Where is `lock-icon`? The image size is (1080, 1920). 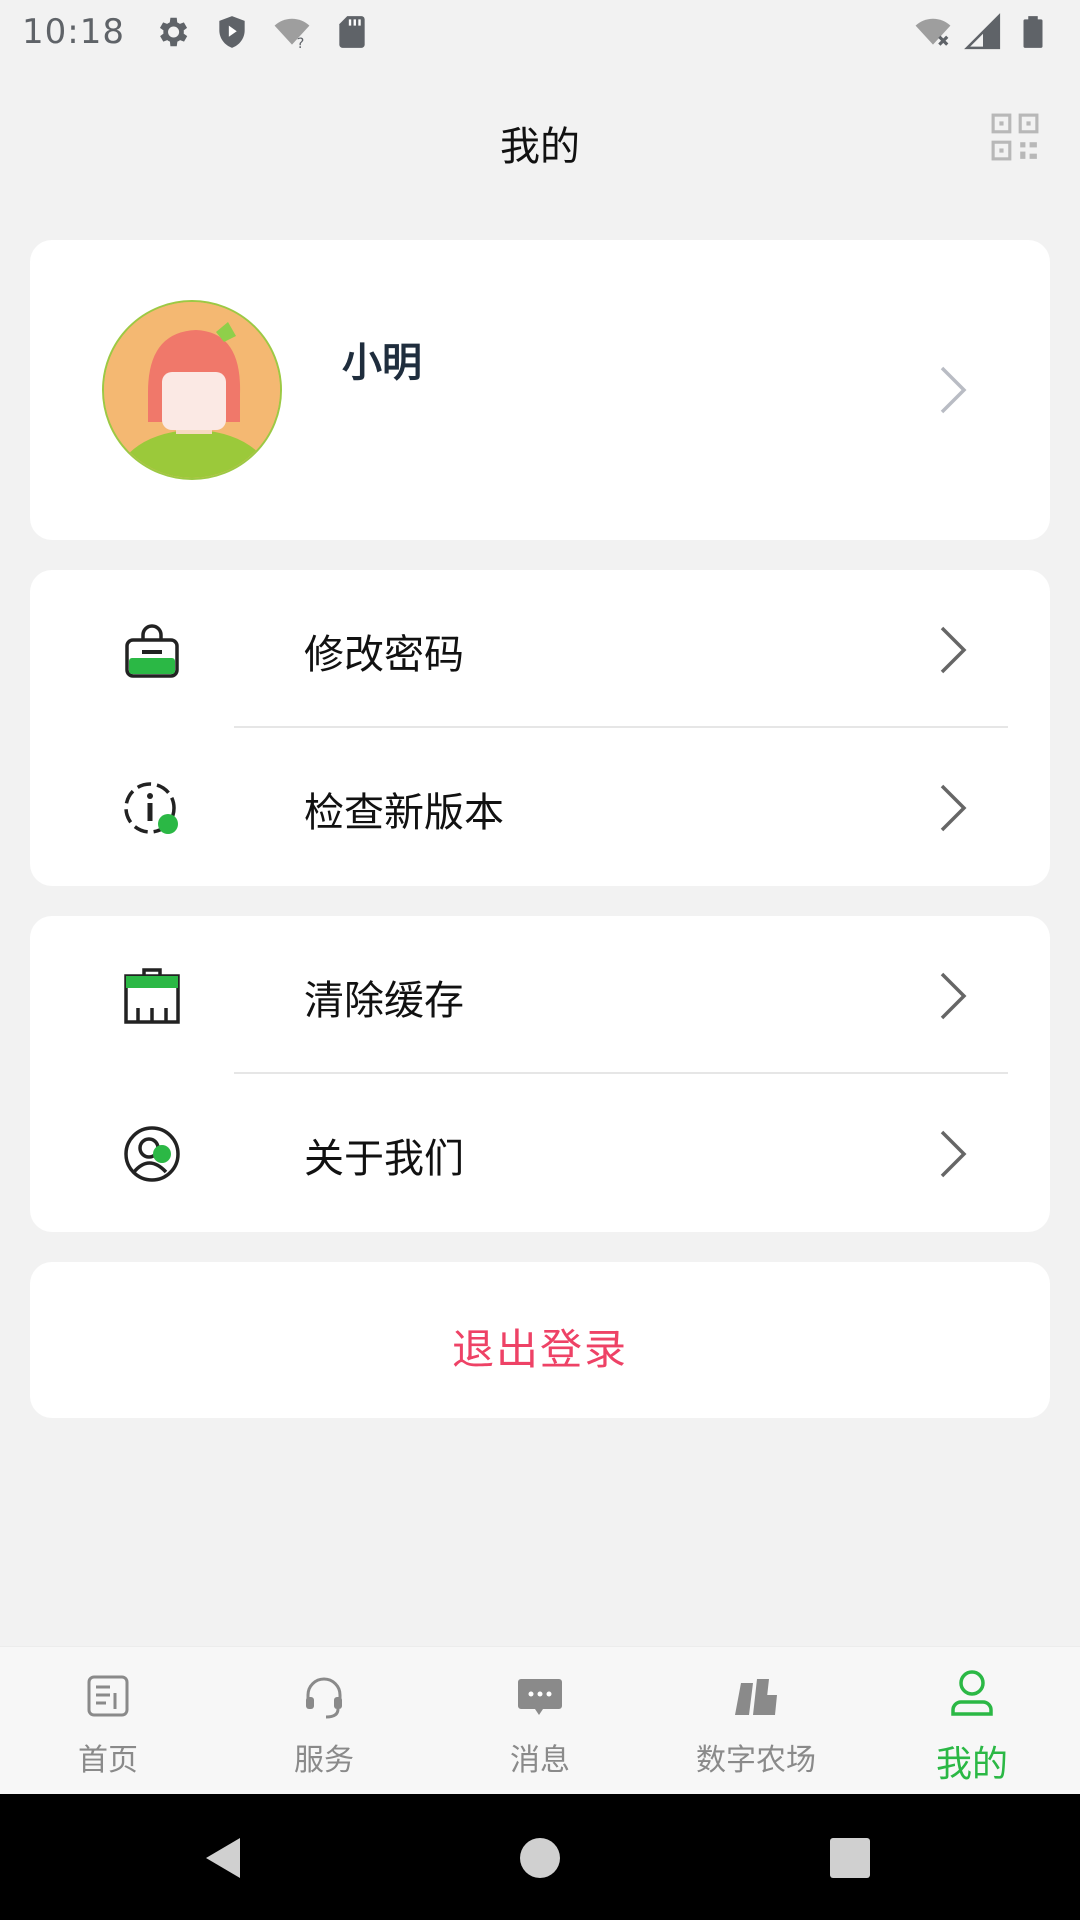
lock-icon is located at coordinates (152, 651).